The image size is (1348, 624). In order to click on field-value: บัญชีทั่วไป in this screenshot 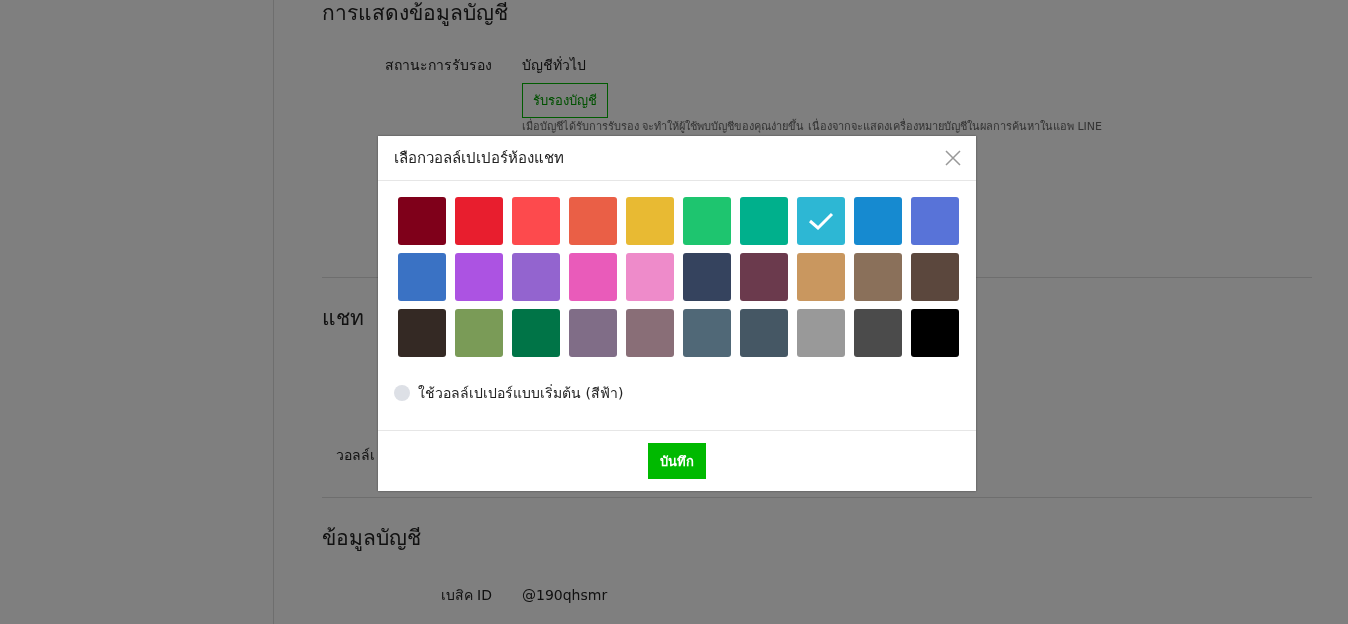, I will do `click(554, 65)`.